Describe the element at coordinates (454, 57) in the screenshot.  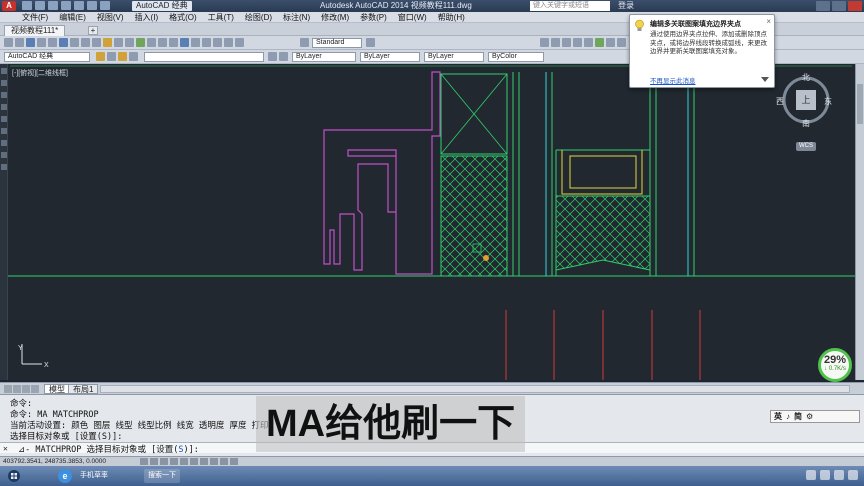
I see `lineweight-combo: ByLayer` at that location.